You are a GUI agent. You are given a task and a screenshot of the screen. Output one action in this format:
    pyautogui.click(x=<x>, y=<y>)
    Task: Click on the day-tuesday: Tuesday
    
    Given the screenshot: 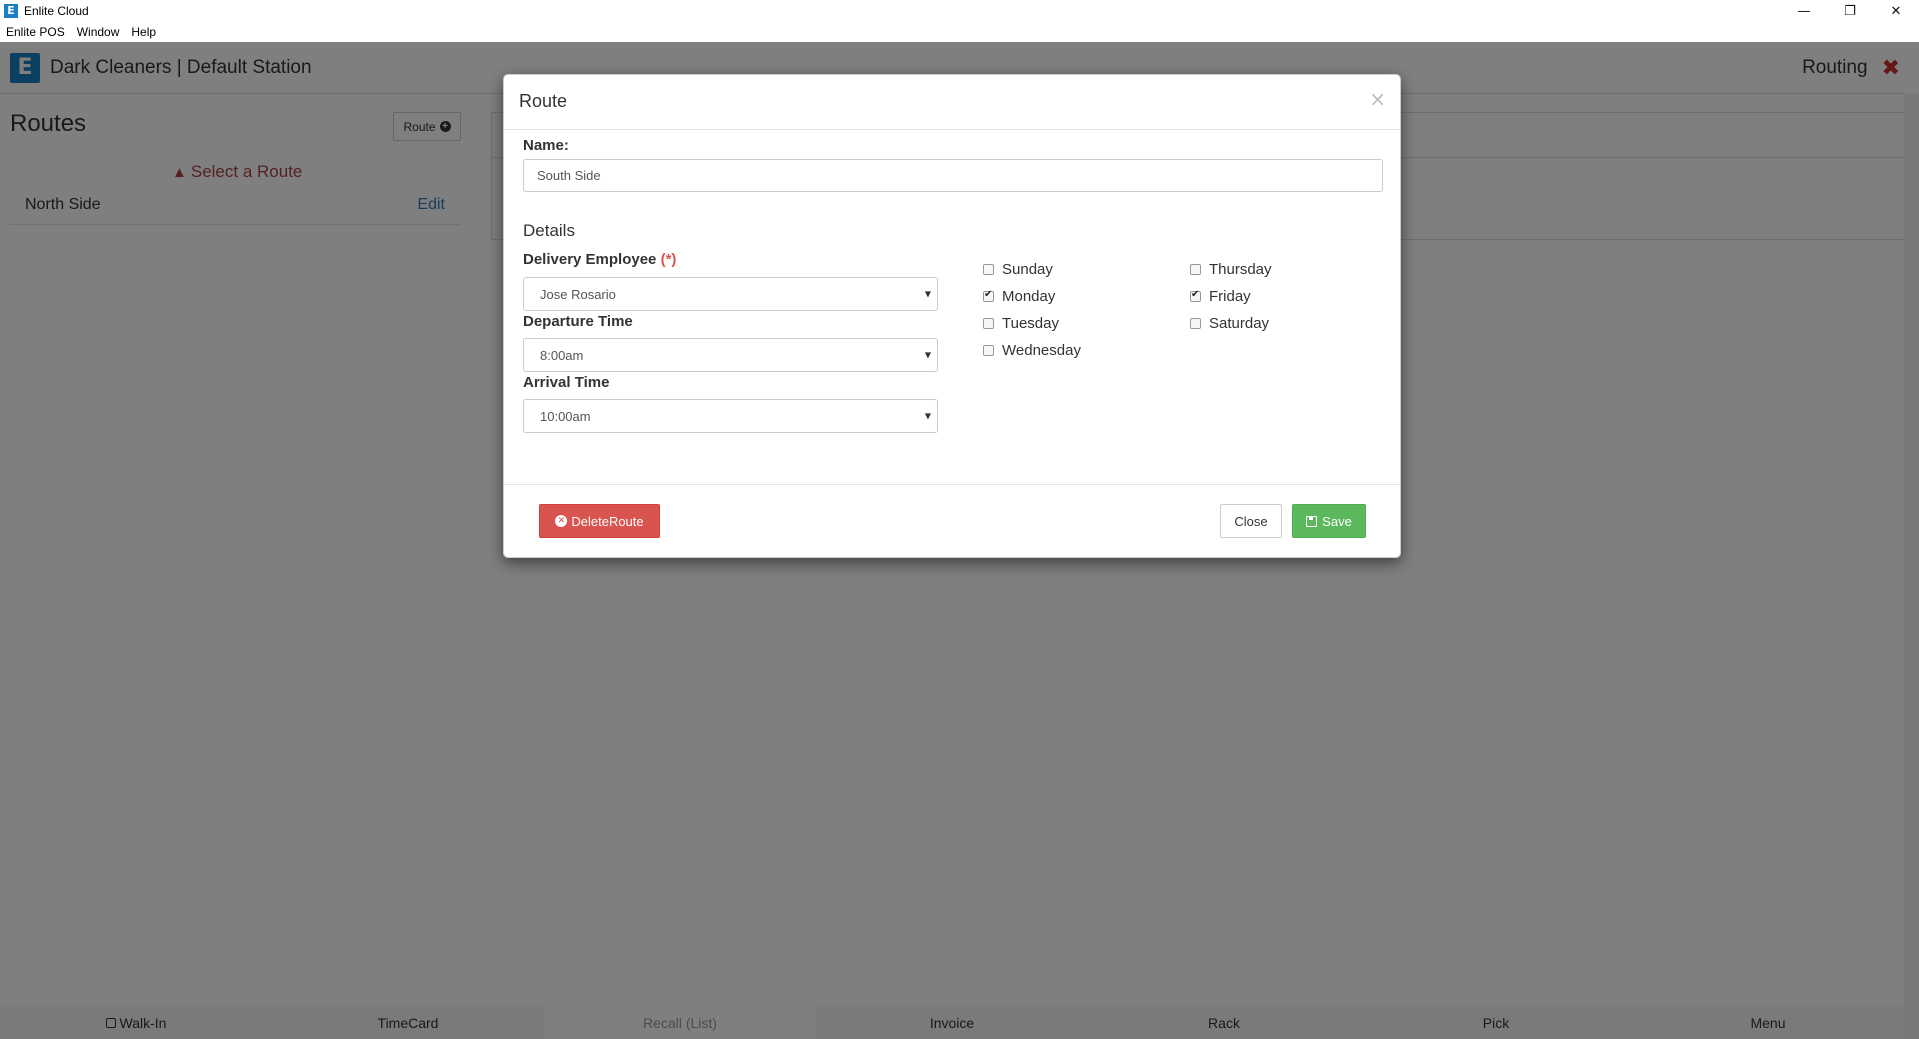 What is the action you would take?
    pyautogui.click(x=1021, y=323)
    